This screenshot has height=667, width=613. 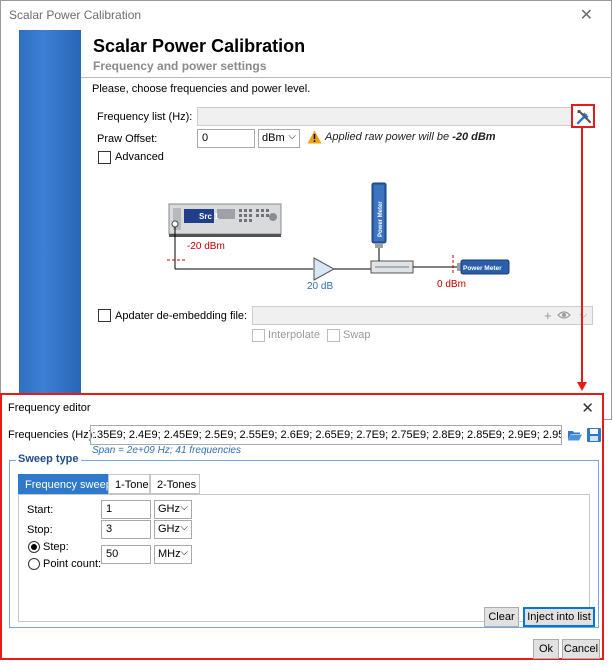 What do you see at coordinates (129, 484) in the screenshot?
I see `tab-1-tone: 1-Tone` at bounding box center [129, 484].